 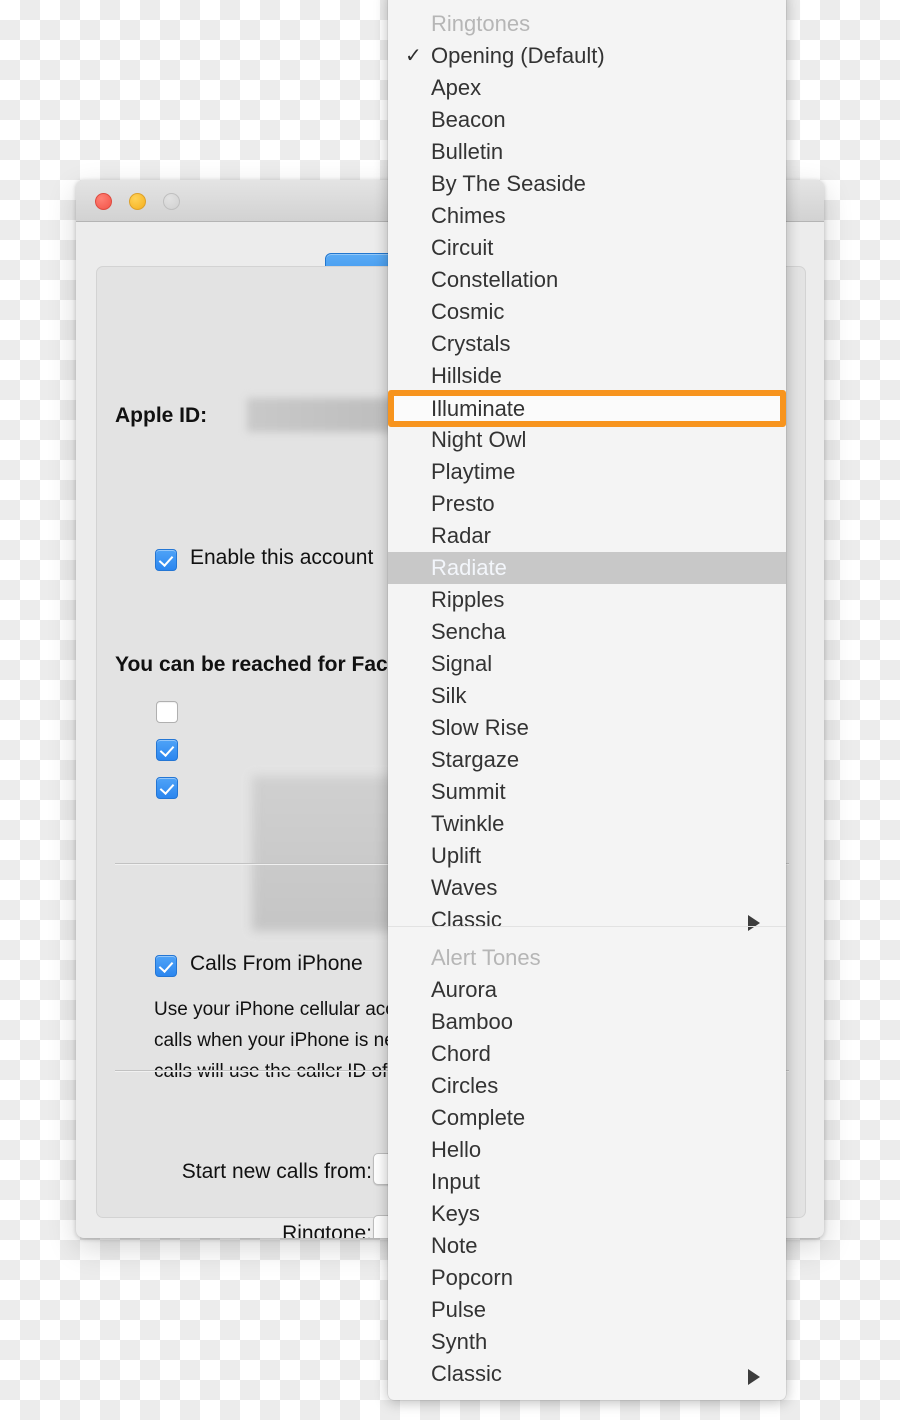 What do you see at coordinates (475, 759) in the screenshot?
I see `menu-item-label: Stargaze` at bounding box center [475, 759].